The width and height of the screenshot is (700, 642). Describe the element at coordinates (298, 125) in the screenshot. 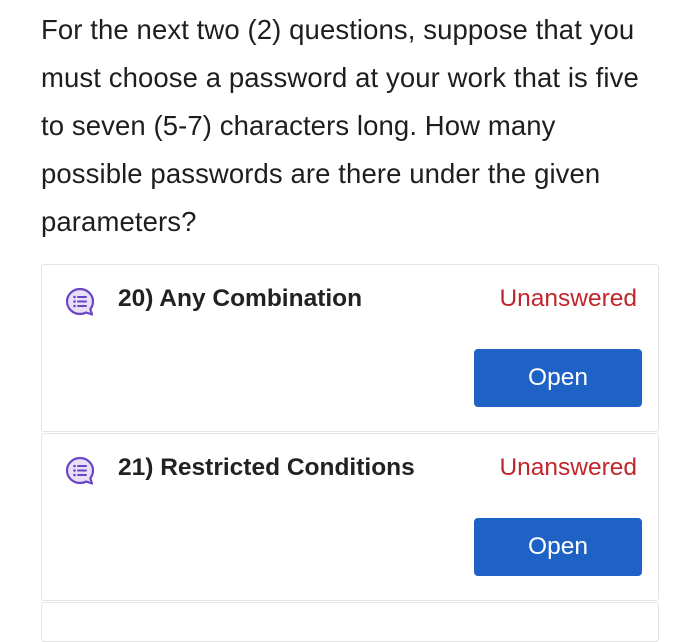

I see `prompt-line: to seven (5-7) characters long. How many` at that location.